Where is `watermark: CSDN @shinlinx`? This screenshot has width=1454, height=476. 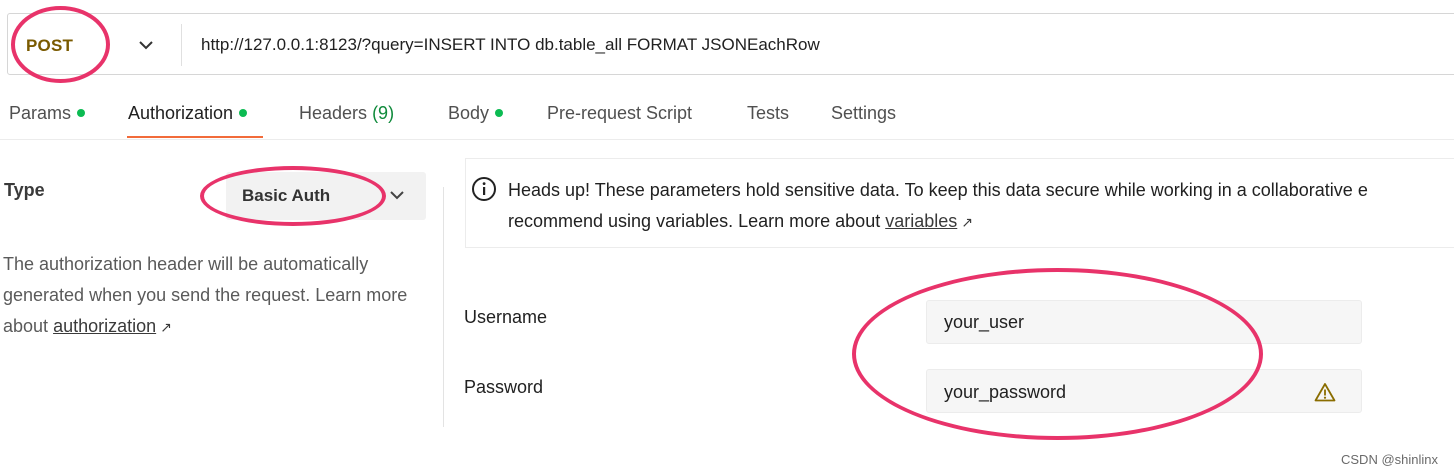 watermark: CSDN @shinlinx is located at coordinates (1389, 459).